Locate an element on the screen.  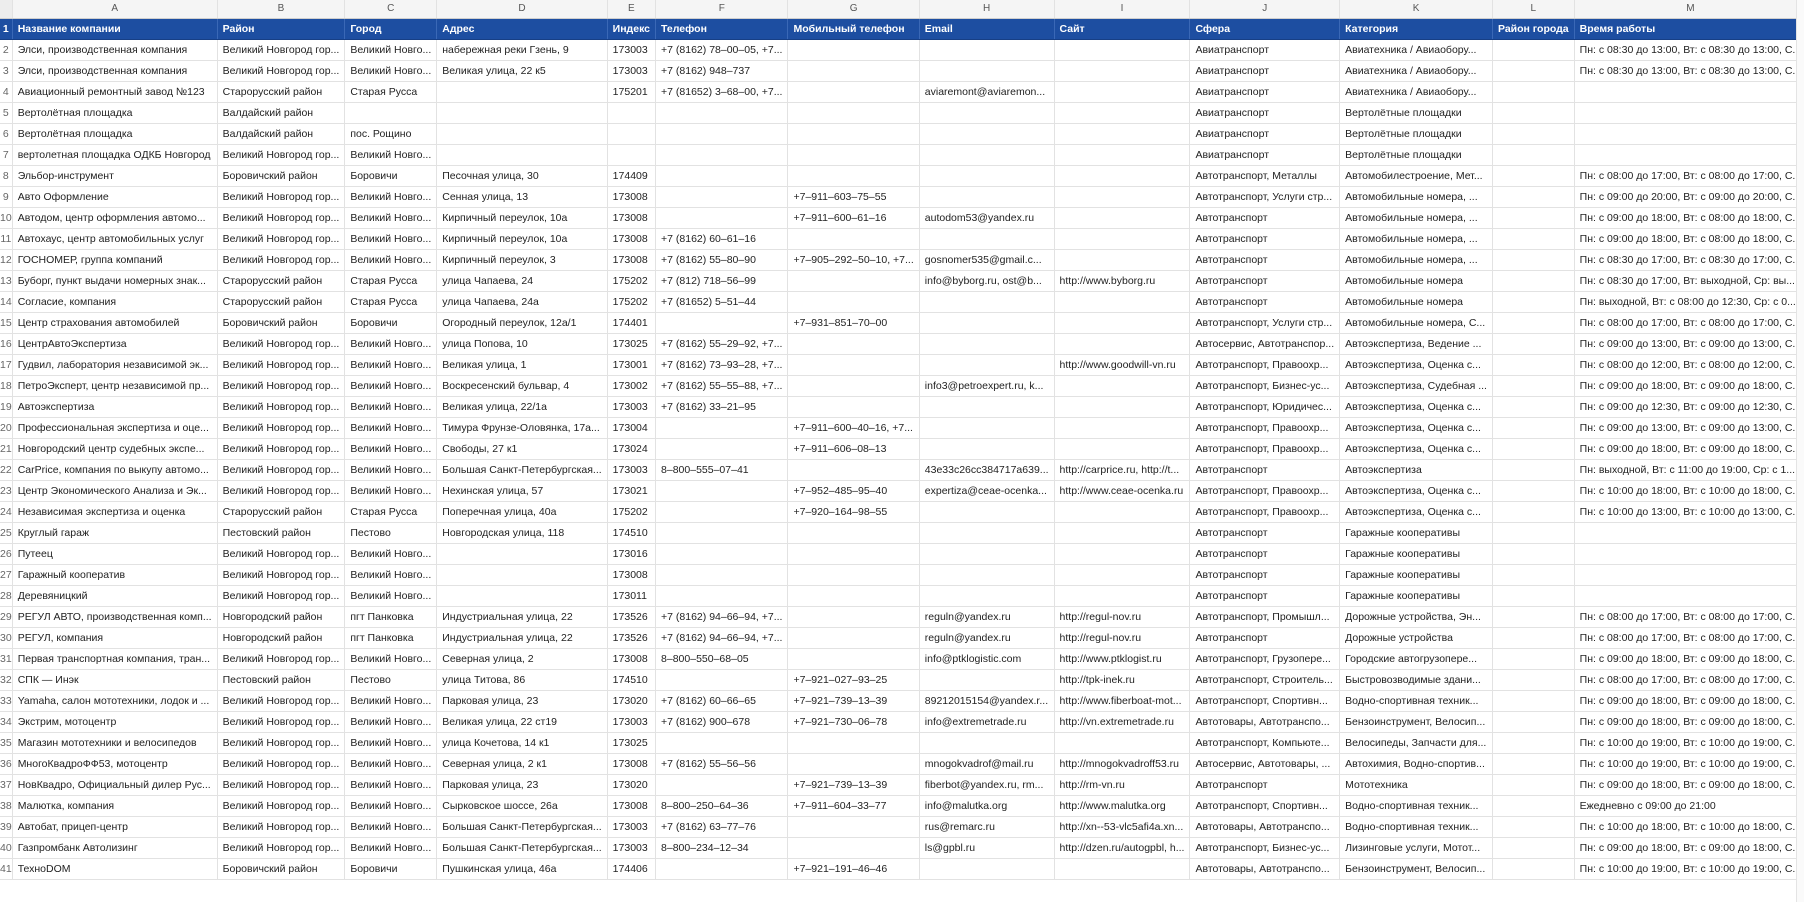
row-number: 41 is located at coordinates (6, 869).